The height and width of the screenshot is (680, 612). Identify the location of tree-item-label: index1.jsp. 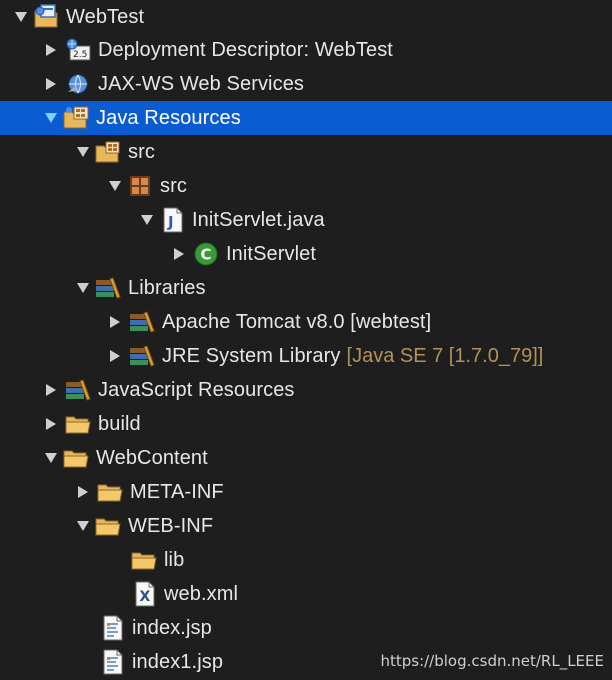
(178, 661).